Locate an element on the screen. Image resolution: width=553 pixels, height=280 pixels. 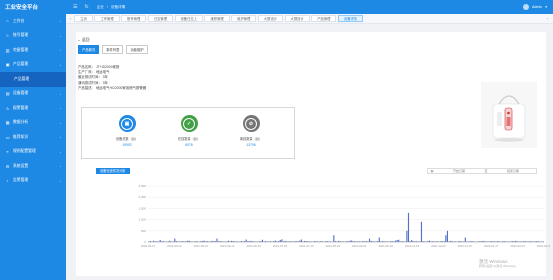
date-range-separator: 至 is located at coordinates (486, 171).